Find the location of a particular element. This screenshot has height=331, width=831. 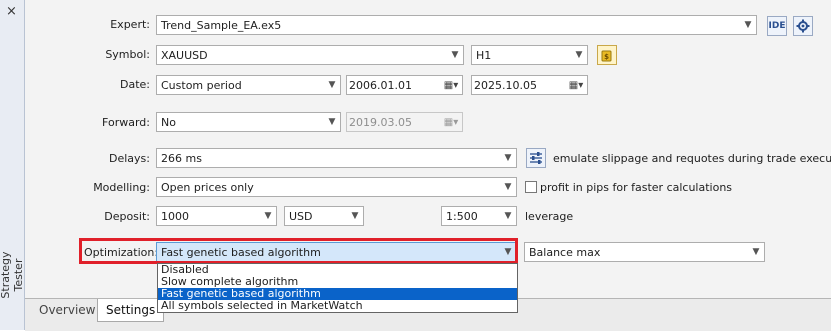

modelling-label: Modelling: is located at coordinates (121, 187).